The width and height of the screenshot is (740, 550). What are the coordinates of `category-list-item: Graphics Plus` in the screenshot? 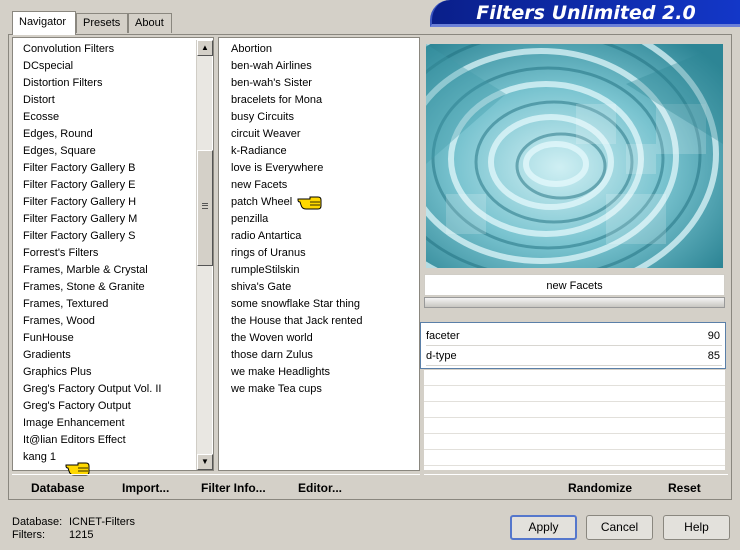 It's located at (92, 372).